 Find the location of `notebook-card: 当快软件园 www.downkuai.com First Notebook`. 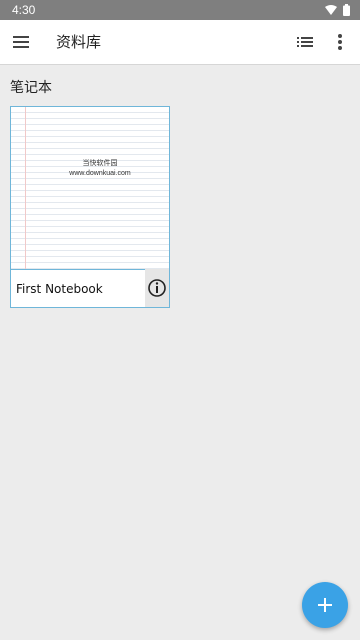

notebook-card: 当快软件园 www.downkuai.com First Notebook is located at coordinates (90, 207).